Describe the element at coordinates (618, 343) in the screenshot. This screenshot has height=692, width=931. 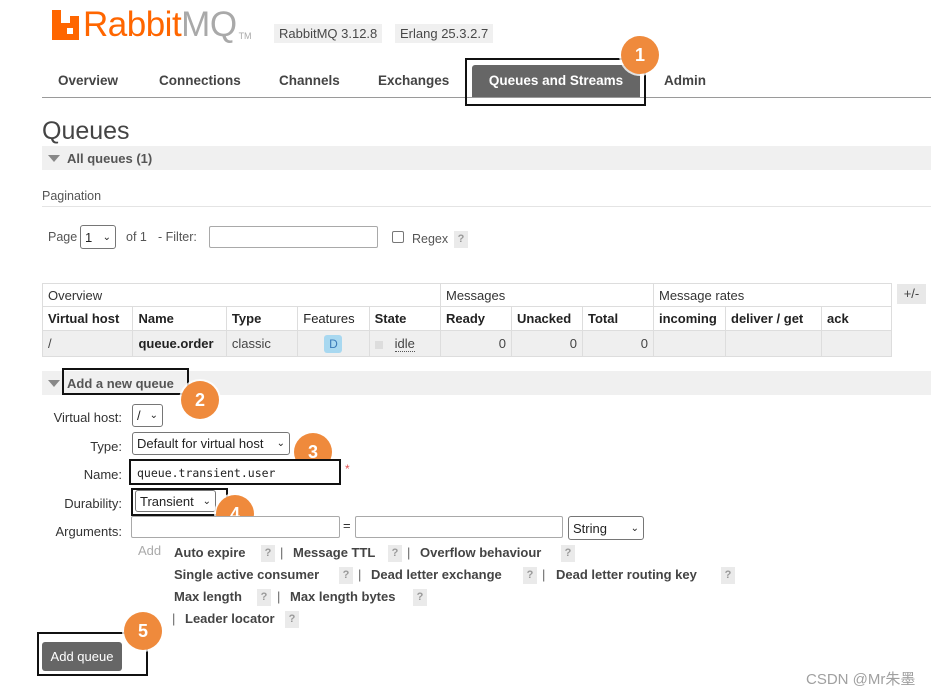
I see `cell-total: 0` at that location.